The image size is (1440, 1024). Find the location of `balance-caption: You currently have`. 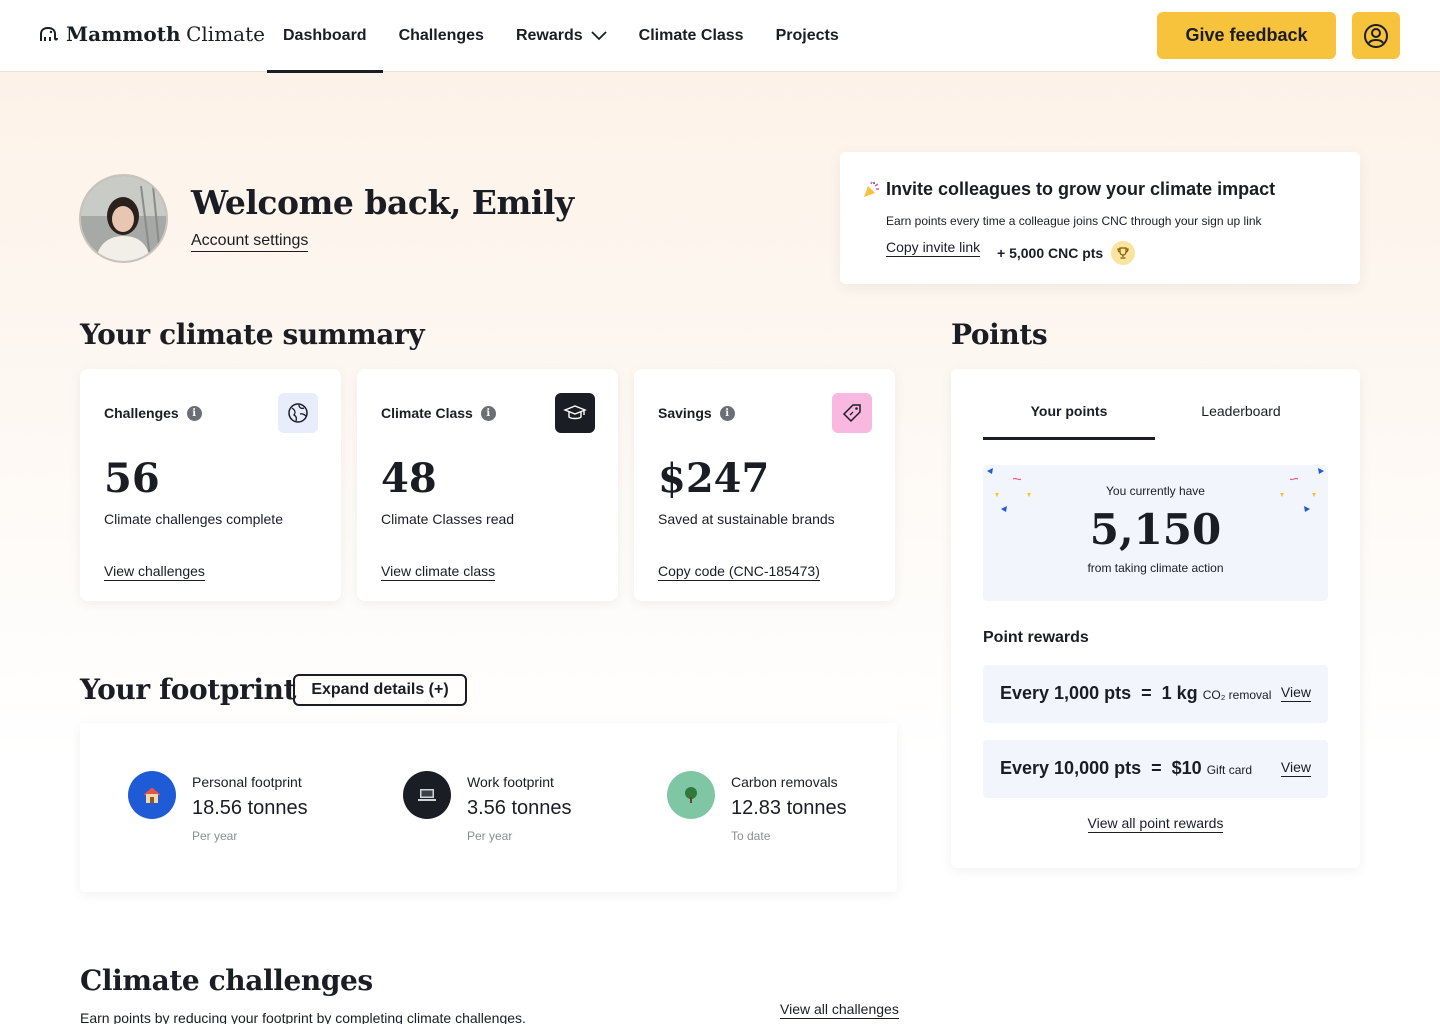

balance-caption: You currently have is located at coordinates (1155, 491).